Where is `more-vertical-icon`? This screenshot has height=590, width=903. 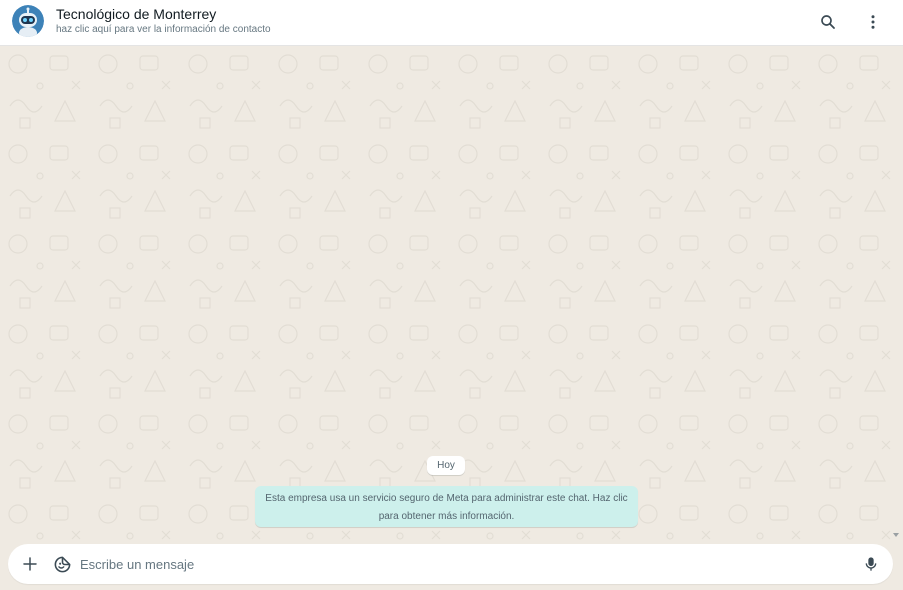
more-vertical-icon is located at coordinates (873, 22).